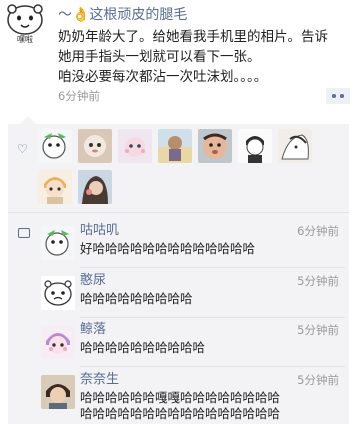 This screenshot has height=424, width=357. I want to click on comment-text: 哈哈哈哈哈哈哈哈哈哈, so click(143, 347).